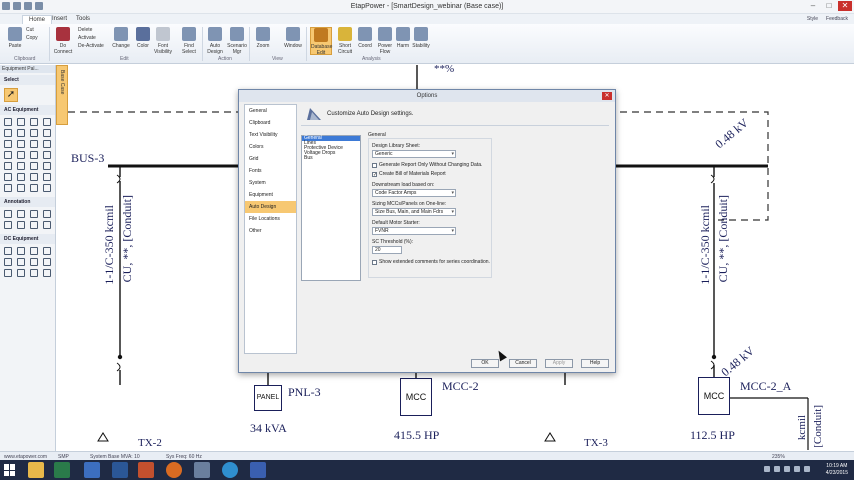 The width and height of the screenshot is (854, 480). I want to click on nav-grid: Grid, so click(270, 159).